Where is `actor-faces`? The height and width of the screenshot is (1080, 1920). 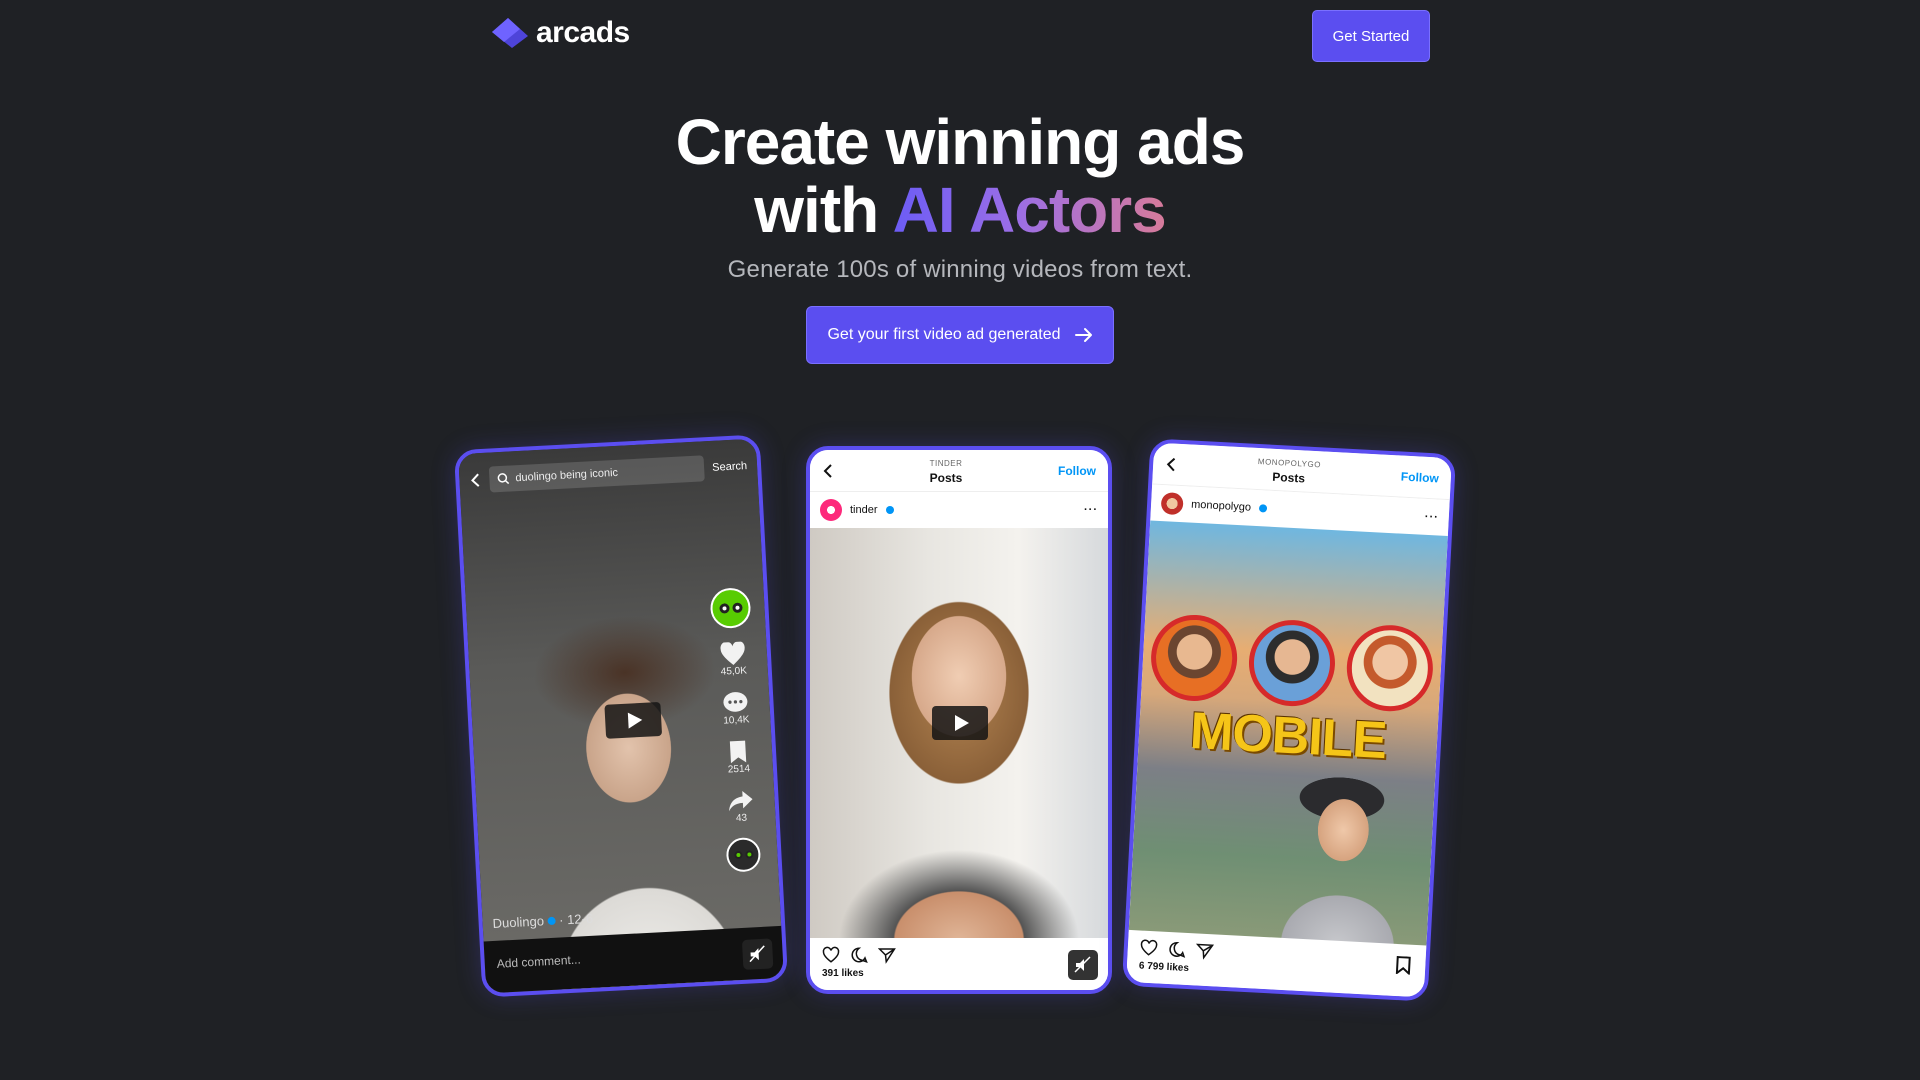 actor-faces is located at coordinates (1292, 663).